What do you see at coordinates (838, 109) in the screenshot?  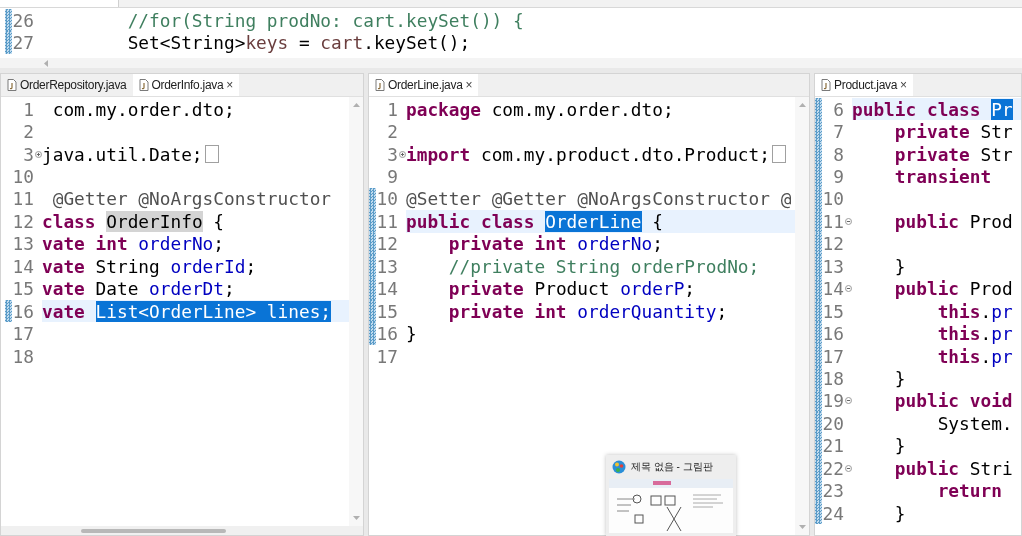 I see `line-number: 6` at bounding box center [838, 109].